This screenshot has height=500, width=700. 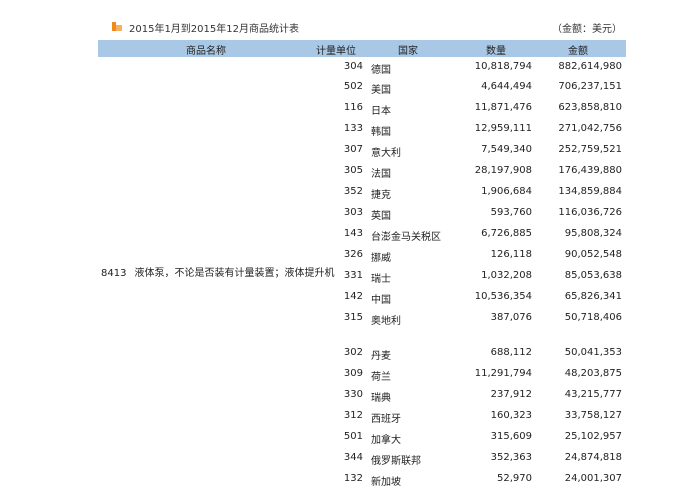 What do you see at coordinates (381, 377) in the screenshot?
I see `country-name: 荷兰` at bounding box center [381, 377].